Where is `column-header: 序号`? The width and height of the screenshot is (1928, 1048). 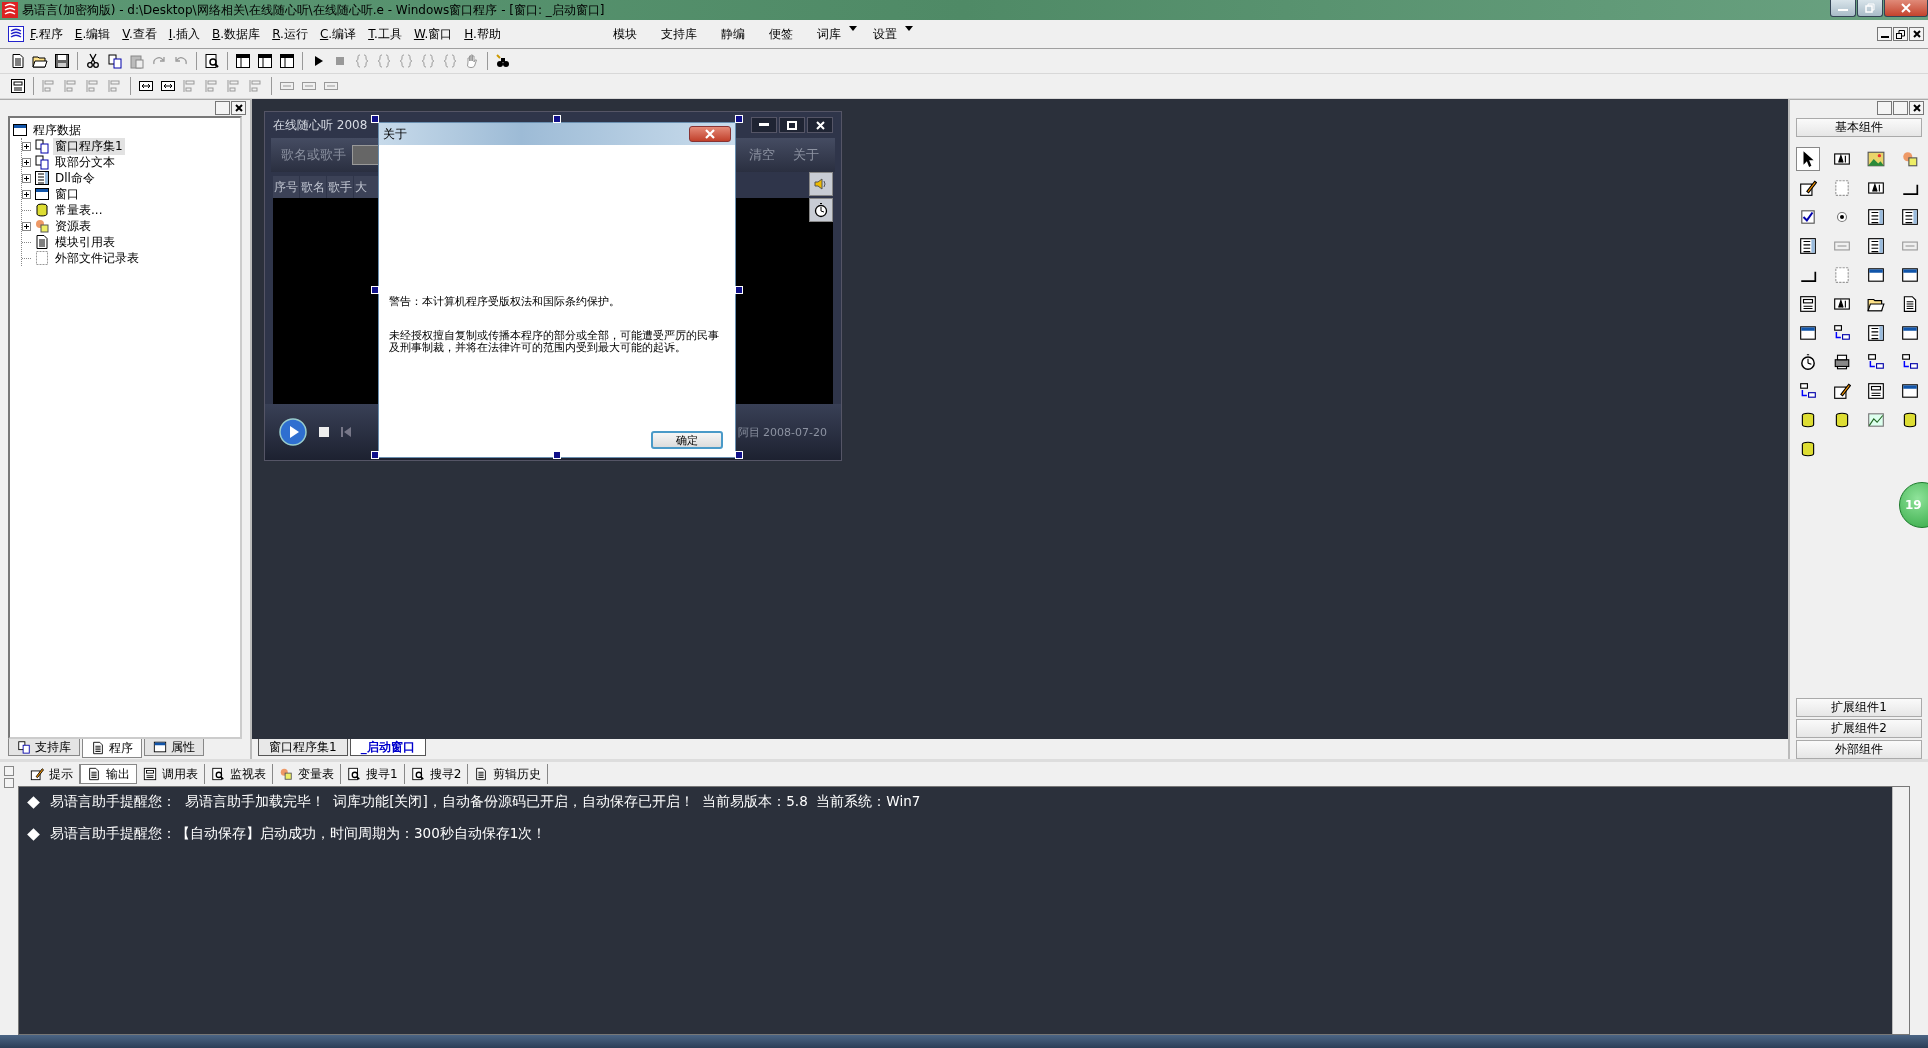
column-header: 序号 is located at coordinates (286, 187).